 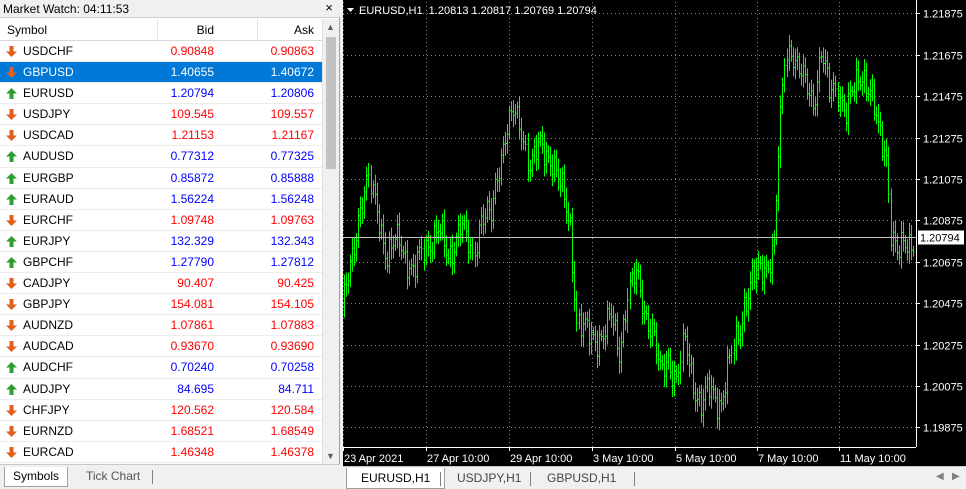 What do you see at coordinates (161, 431) in the screenshot?
I see `symbol-row: EURNZD 1.68521 1.68549` at bounding box center [161, 431].